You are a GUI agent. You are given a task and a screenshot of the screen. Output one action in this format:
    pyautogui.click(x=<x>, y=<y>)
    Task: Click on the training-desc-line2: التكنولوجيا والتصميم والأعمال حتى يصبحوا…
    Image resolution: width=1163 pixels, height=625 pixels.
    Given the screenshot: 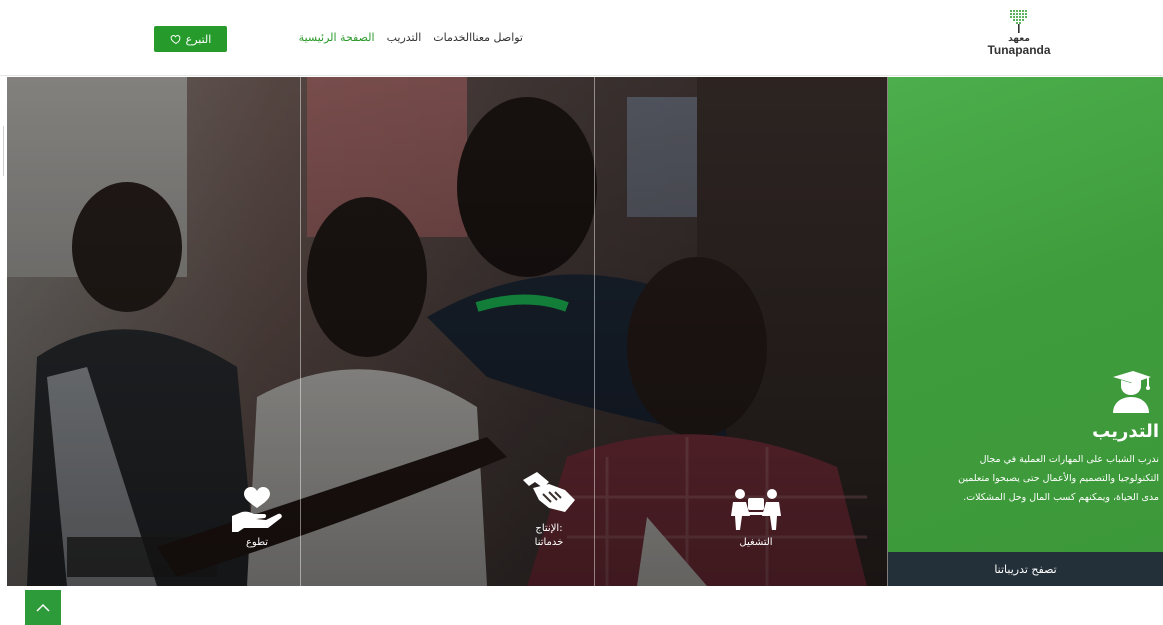 What is the action you would take?
    pyautogui.click(x=1058, y=478)
    